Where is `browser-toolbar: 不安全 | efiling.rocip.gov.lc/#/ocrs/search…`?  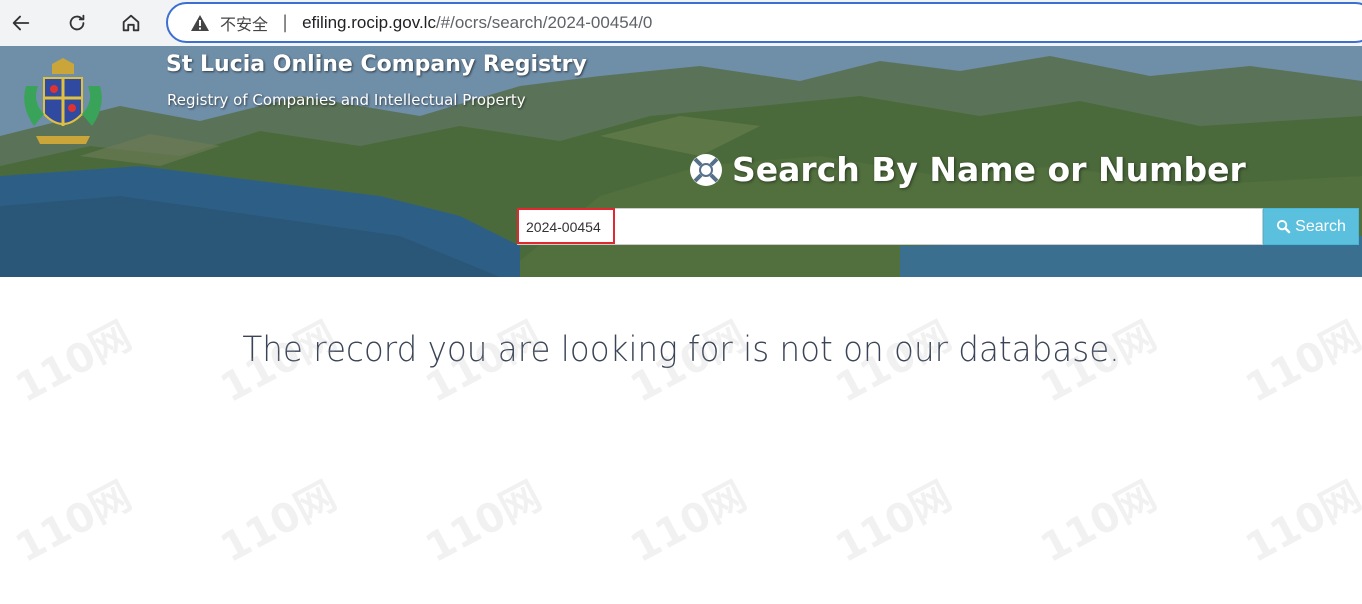 browser-toolbar: 不安全 | efiling.rocip.gov.lc/#/ocrs/search… is located at coordinates (681, 23).